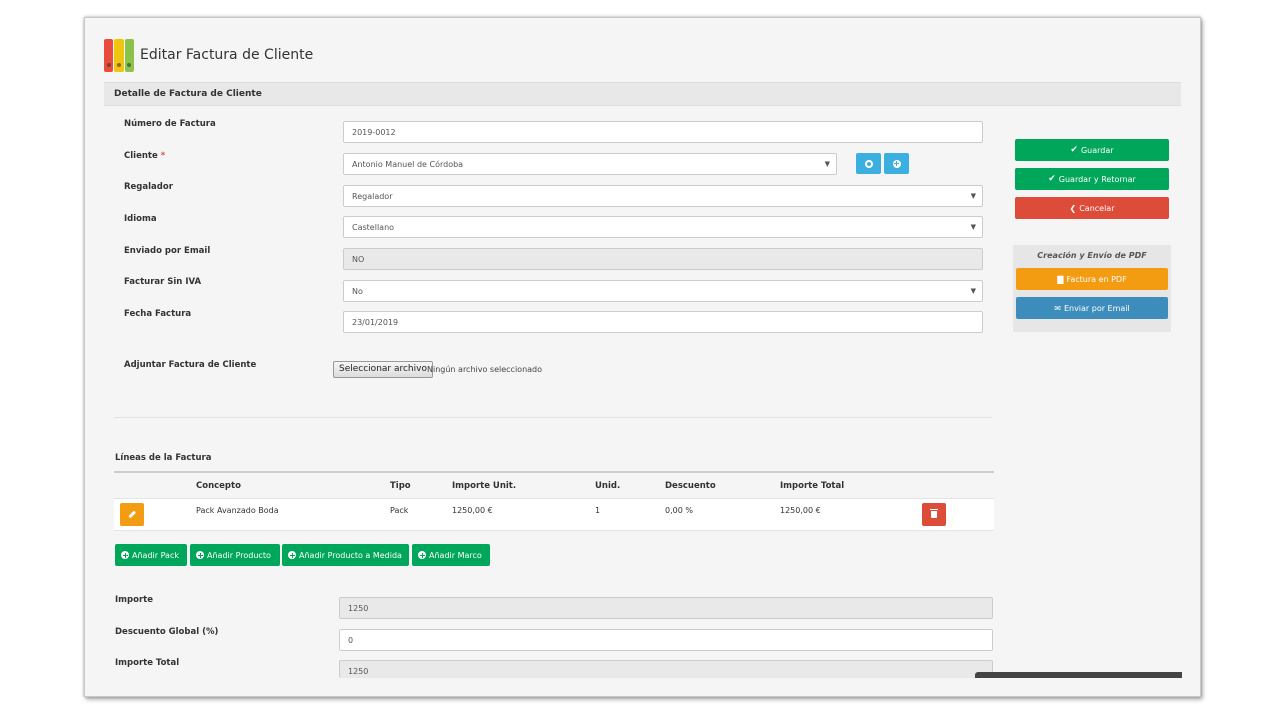 The width and height of the screenshot is (1280, 720). Describe the element at coordinates (663, 196) in the screenshot. I see `regalador-select: Regalador ▼` at that location.